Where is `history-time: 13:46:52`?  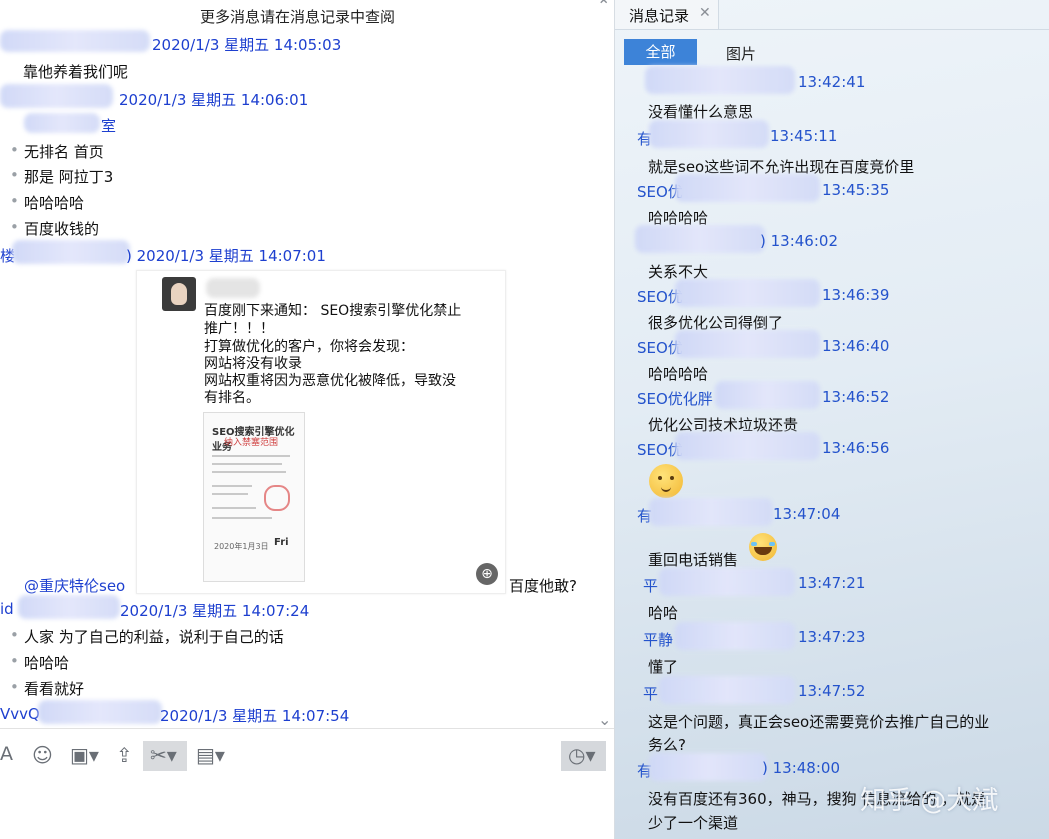
history-time: 13:46:52 is located at coordinates (856, 397).